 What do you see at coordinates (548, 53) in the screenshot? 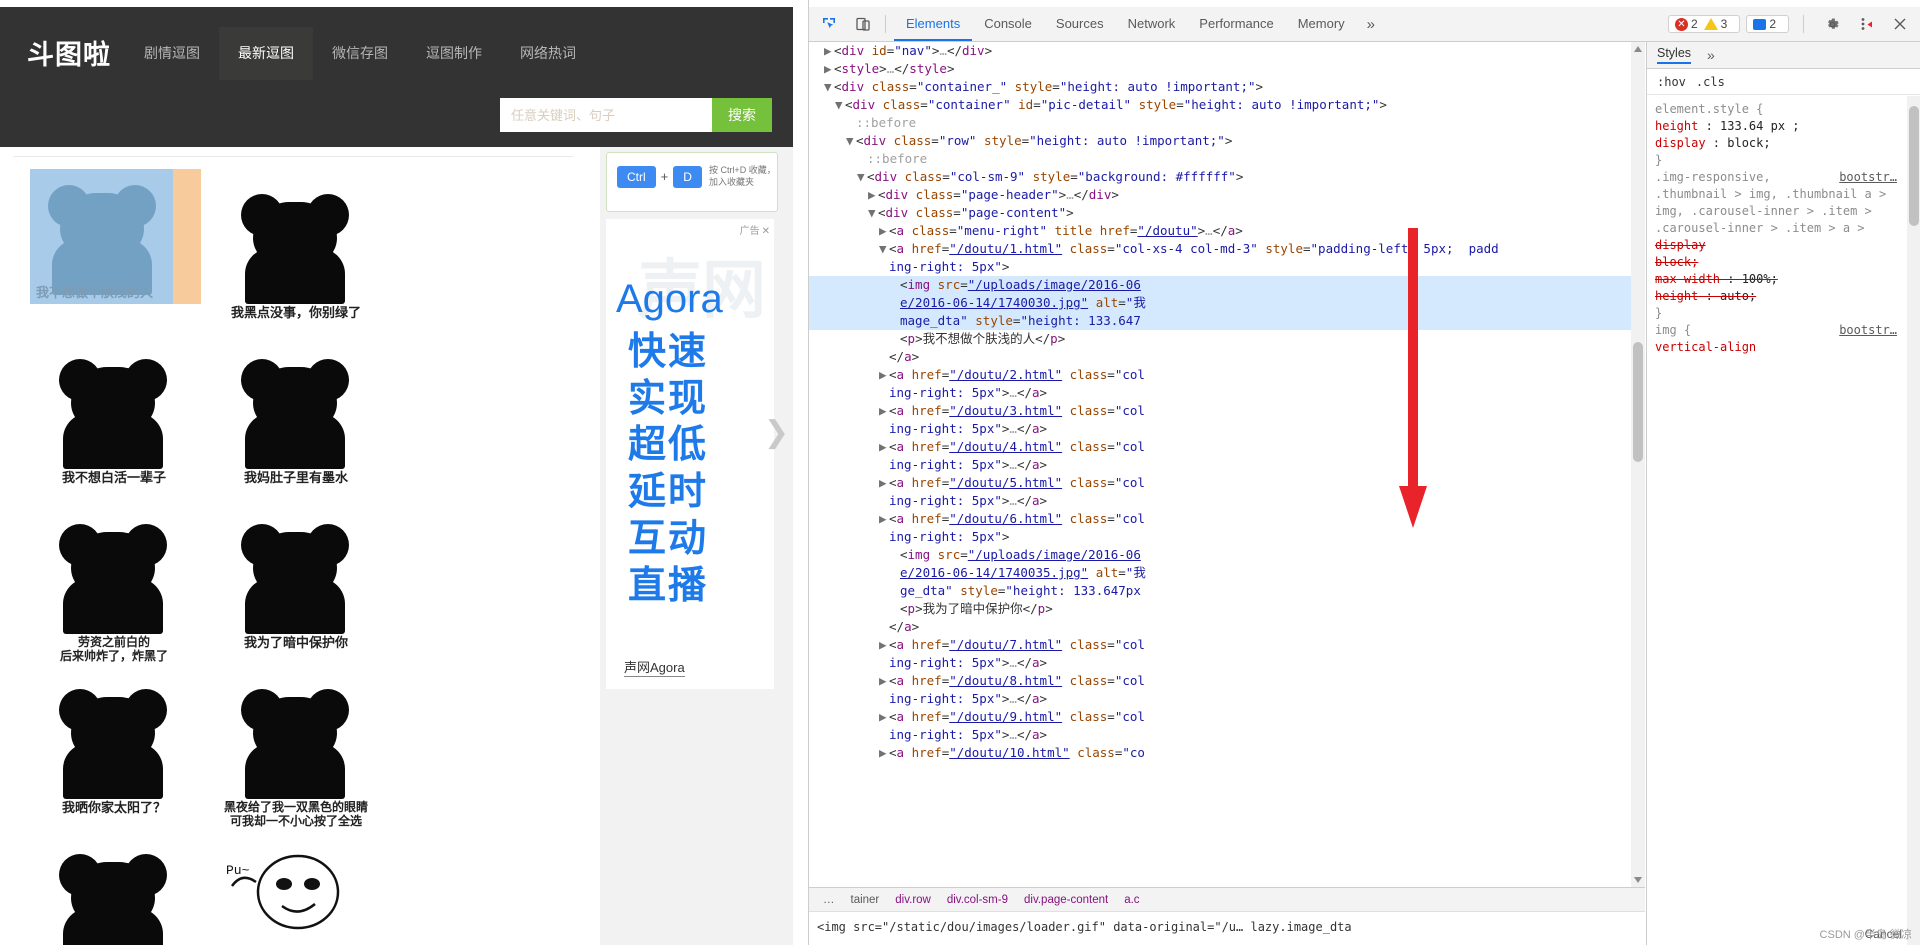
I see `nav-item-4: 网络热词` at bounding box center [548, 53].